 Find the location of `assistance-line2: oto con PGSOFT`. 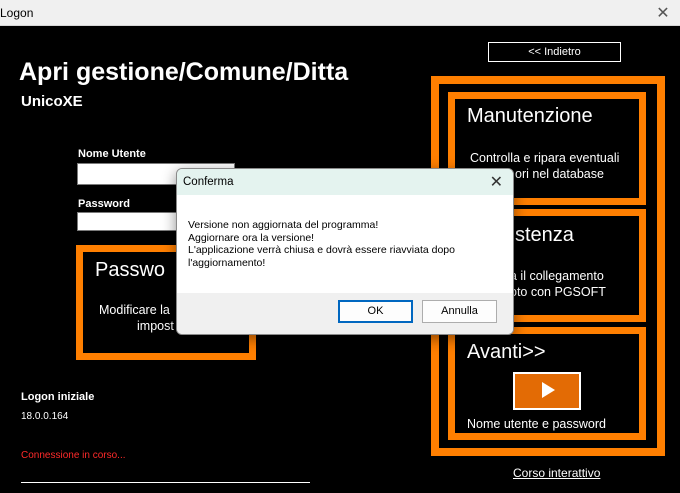

assistance-line2: oto con PGSOFT is located at coordinates (558, 292).